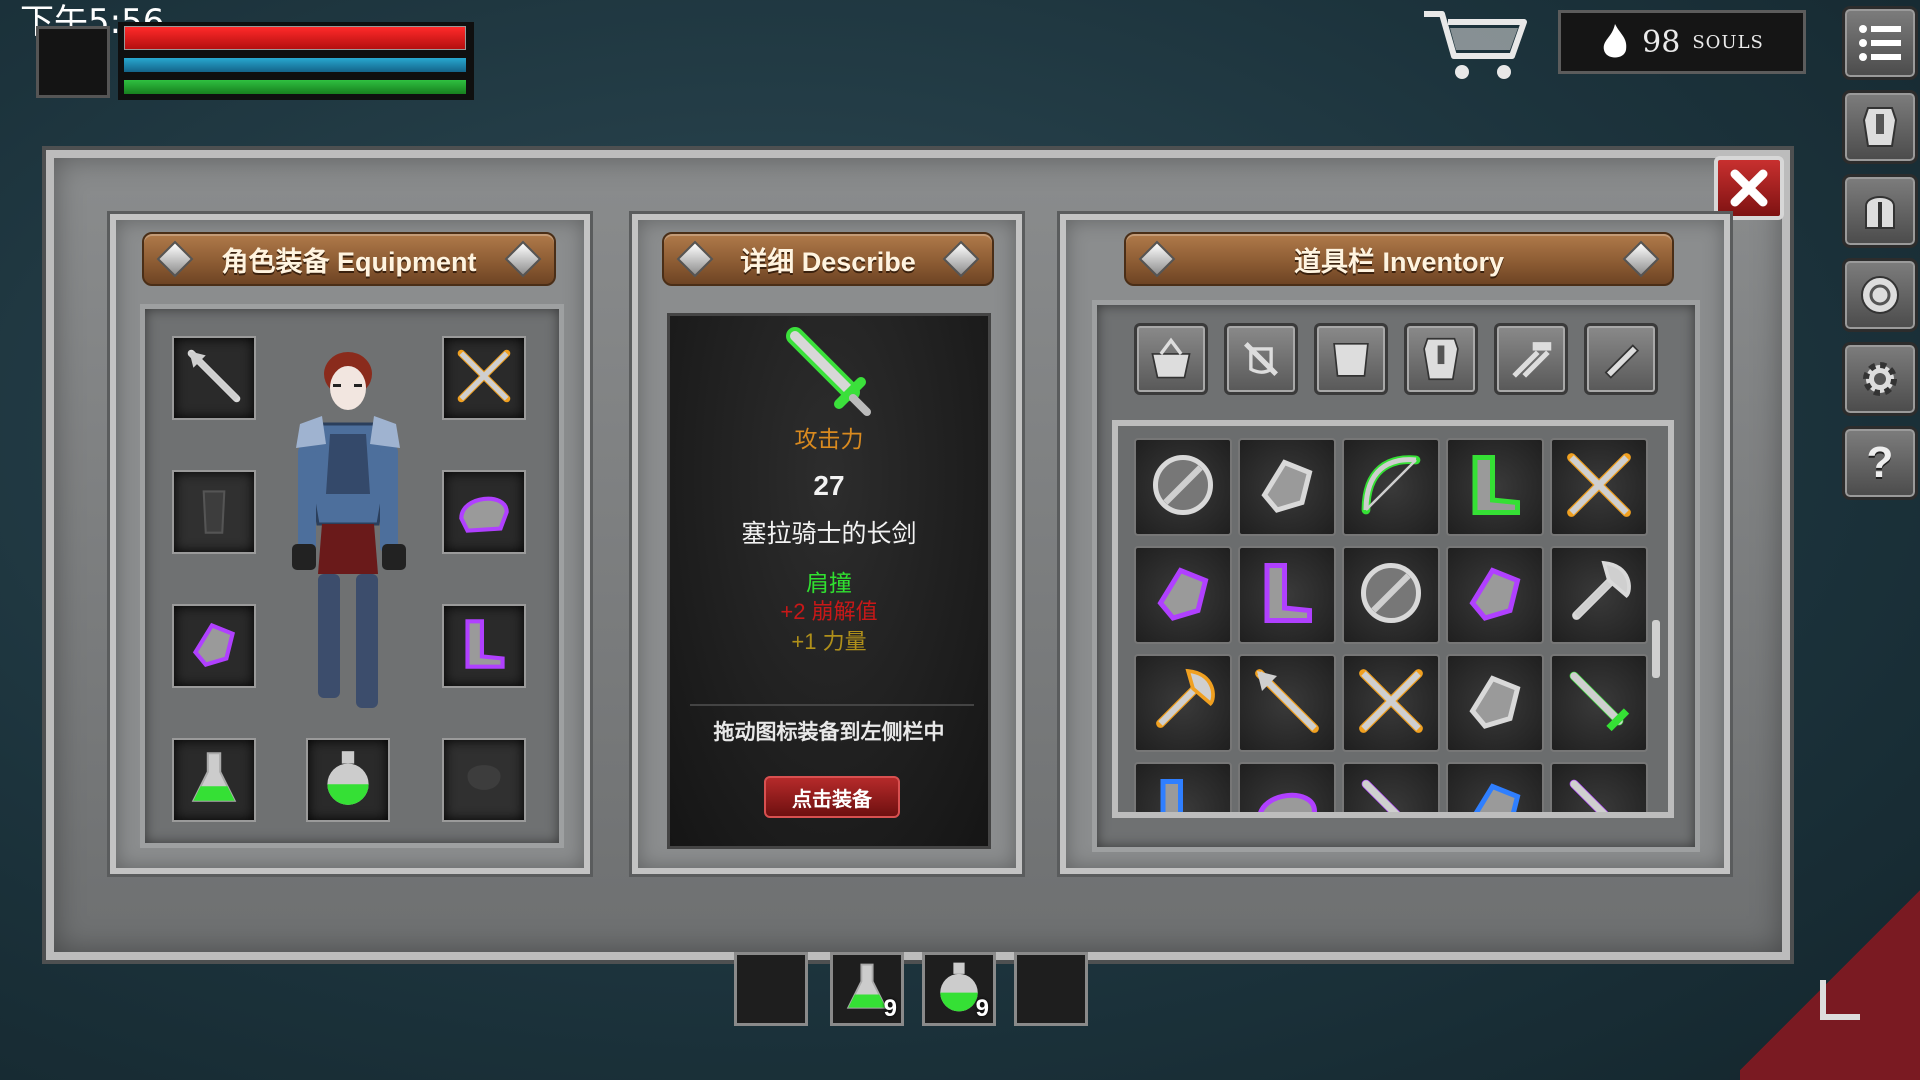 Image resolution: width=1920 pixels, height=1080 pixels. I want to click on armor-chest-icon, so click(1351, 359).